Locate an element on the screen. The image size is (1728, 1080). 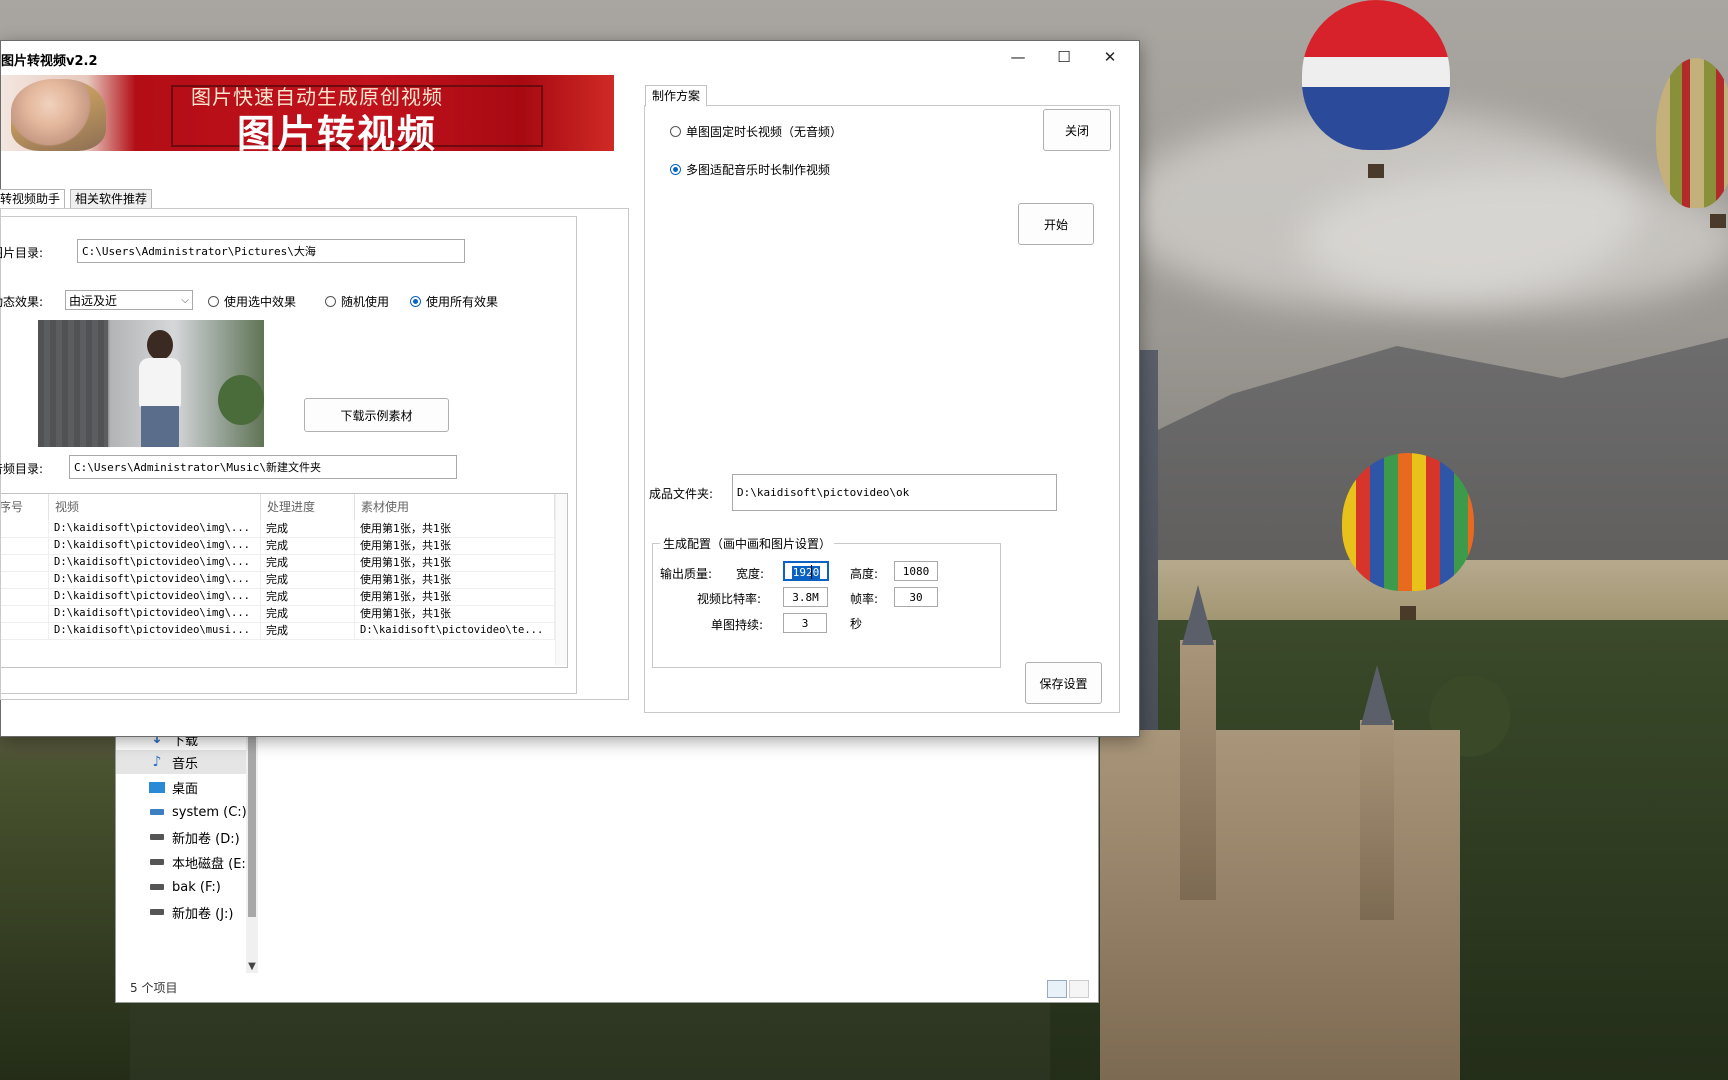
fps-input: 30 is located at coordinates (916, 597).